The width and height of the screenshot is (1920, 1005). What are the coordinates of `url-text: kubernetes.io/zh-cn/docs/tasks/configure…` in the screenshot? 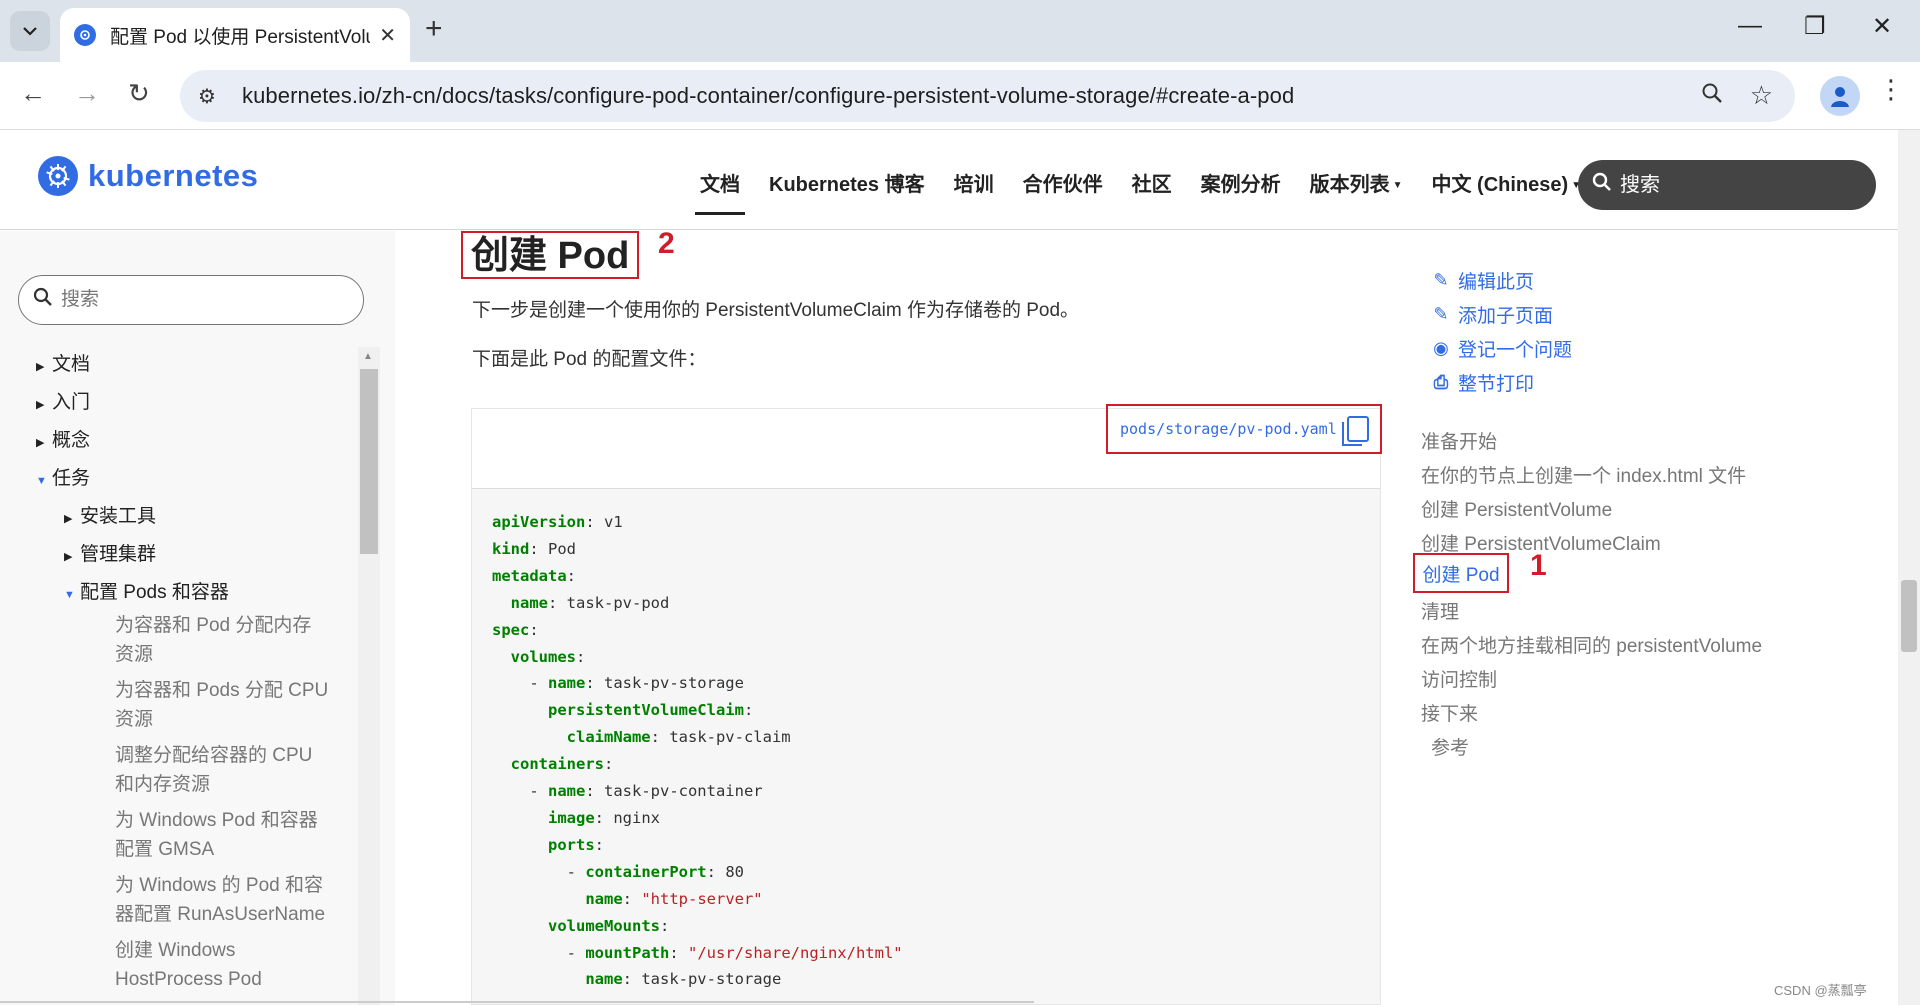 It's located at (768, 96).